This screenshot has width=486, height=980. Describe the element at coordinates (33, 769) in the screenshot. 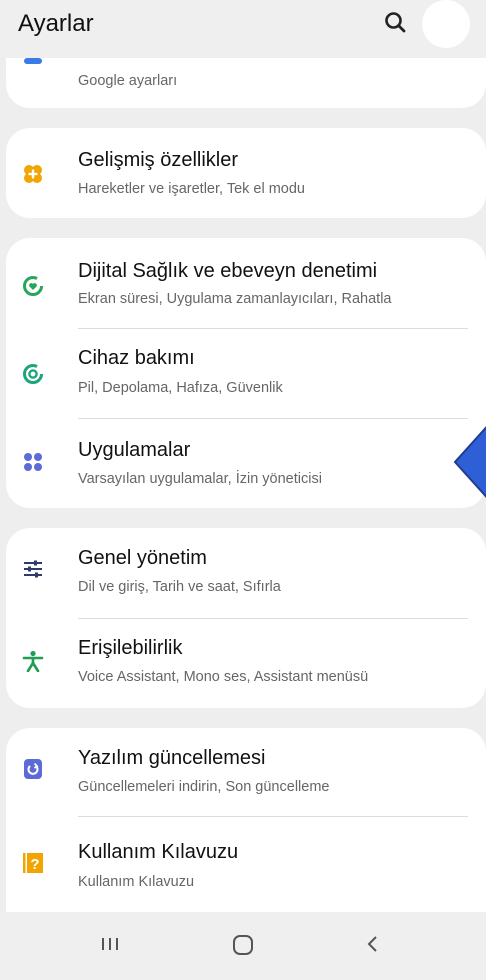

I see `software-update-icon` at that location.